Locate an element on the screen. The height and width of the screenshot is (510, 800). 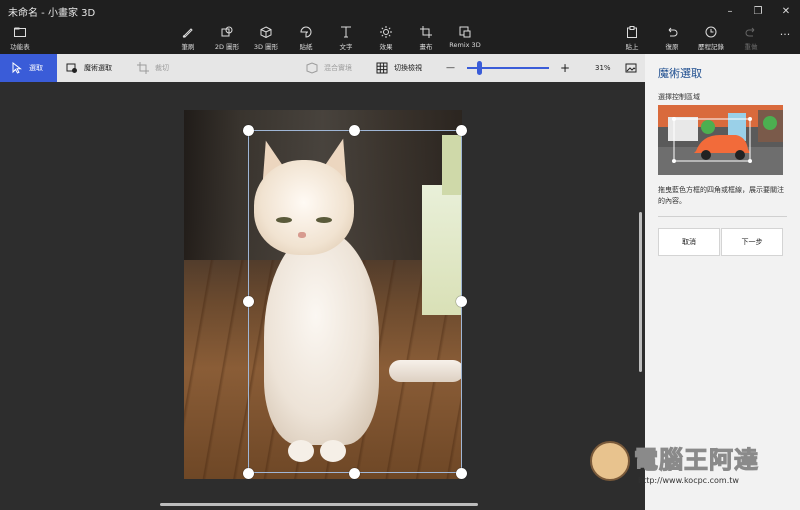
select-tool-button: 選取 is located at coordinates (28, 68).